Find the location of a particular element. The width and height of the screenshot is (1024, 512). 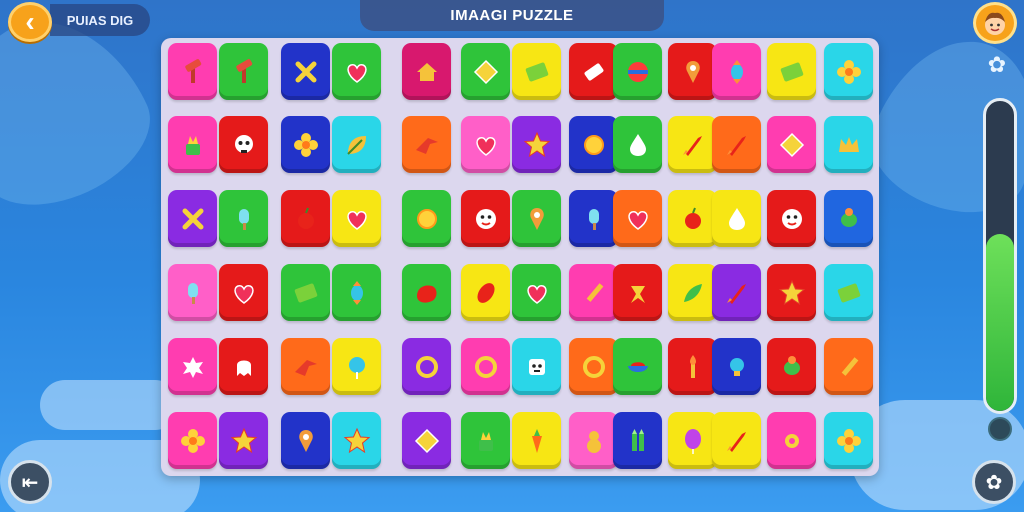

pencil-icon is located at coordinates (849, 366).